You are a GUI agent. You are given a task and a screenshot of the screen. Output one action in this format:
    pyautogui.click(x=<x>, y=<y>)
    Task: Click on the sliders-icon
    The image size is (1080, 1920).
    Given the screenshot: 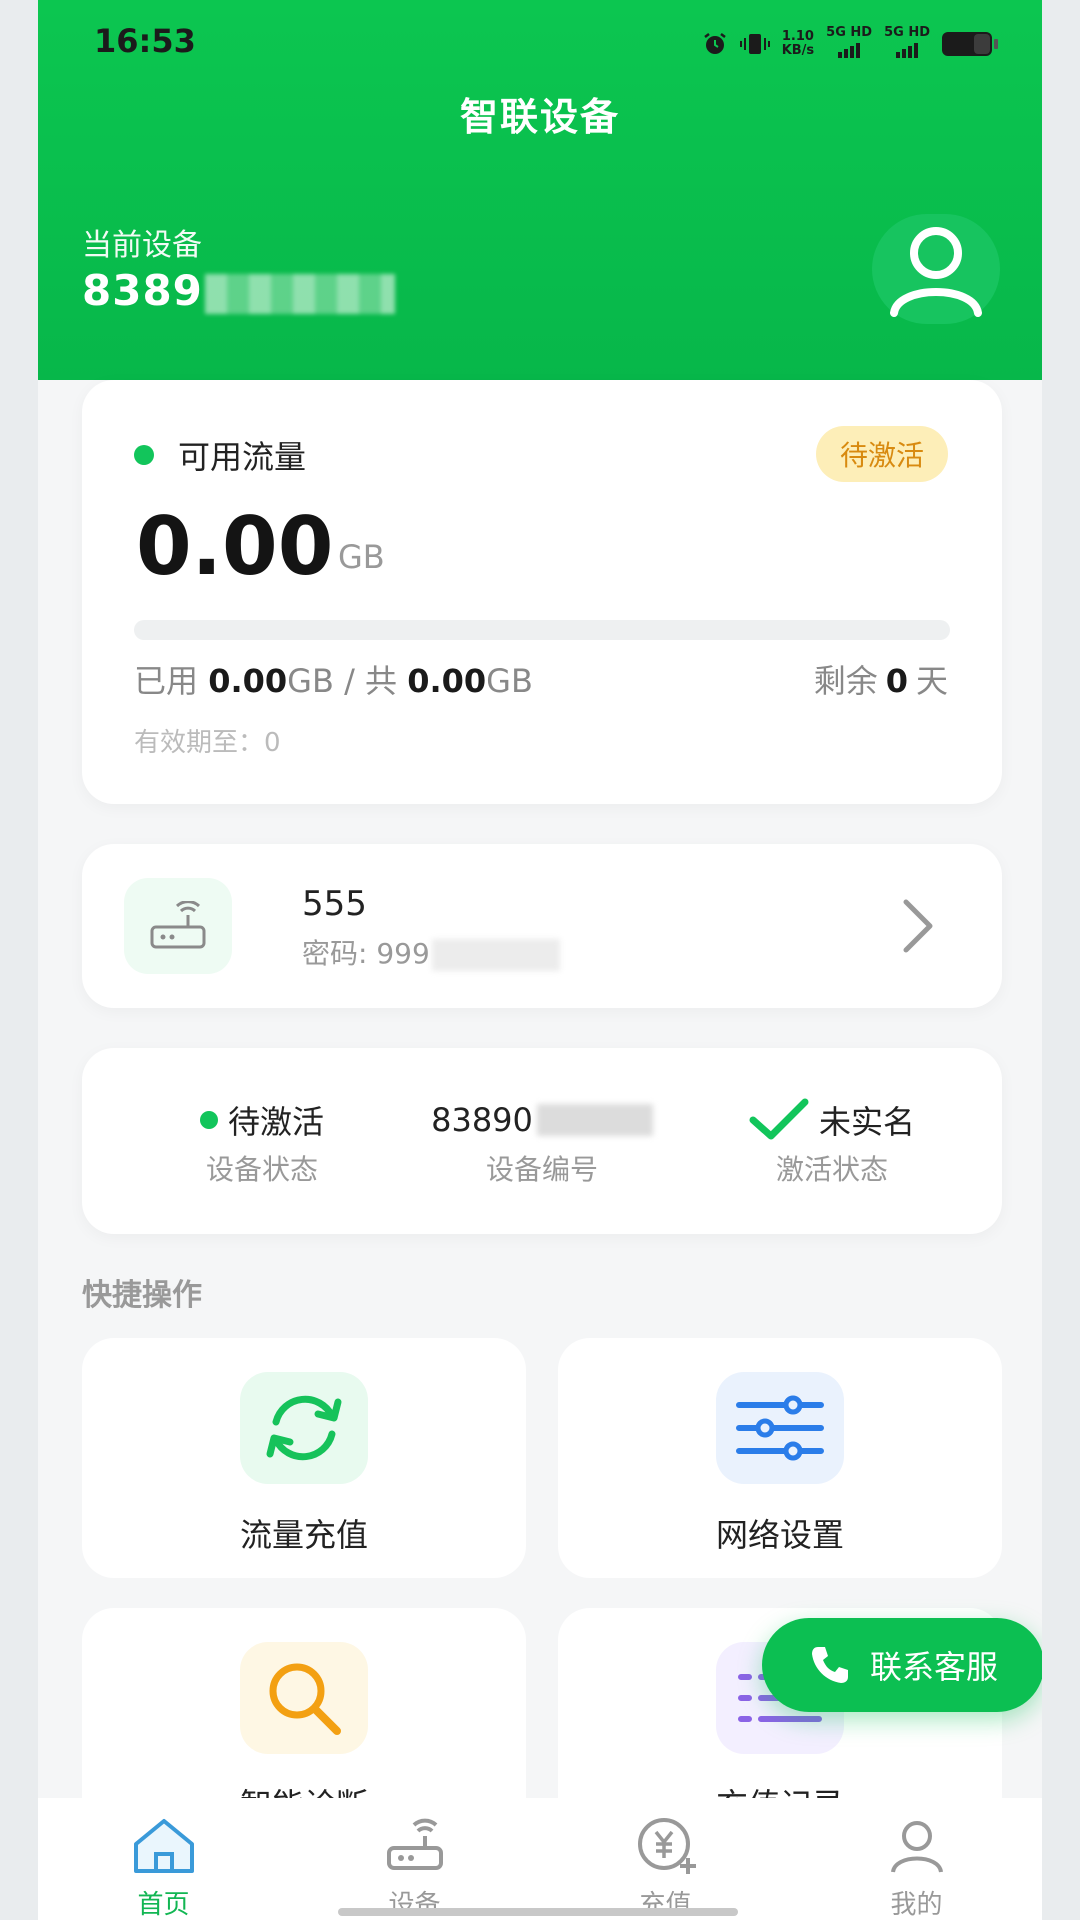 What is the action you would take?
    pyautogui.click(x=780, y=1428)
    